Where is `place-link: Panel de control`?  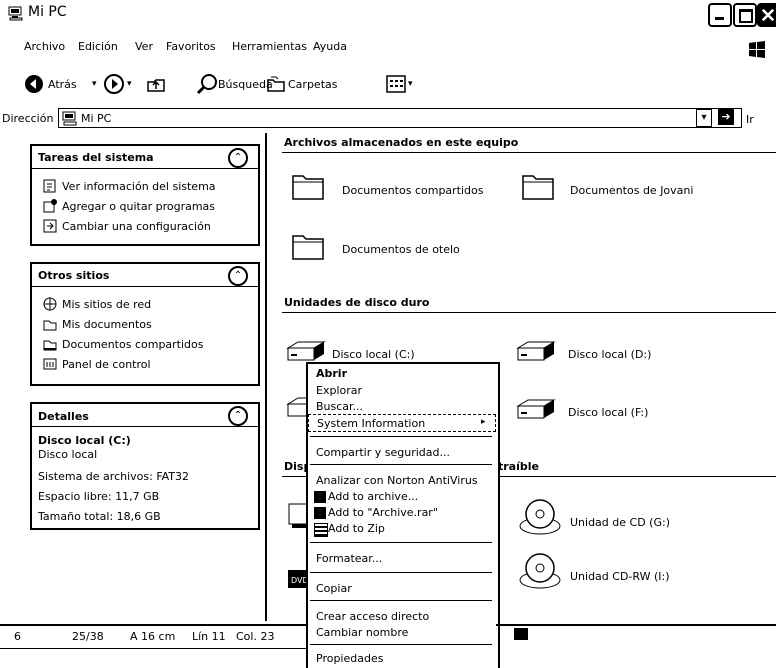
place-link: Panel de control is located at coordinates (106, 364).